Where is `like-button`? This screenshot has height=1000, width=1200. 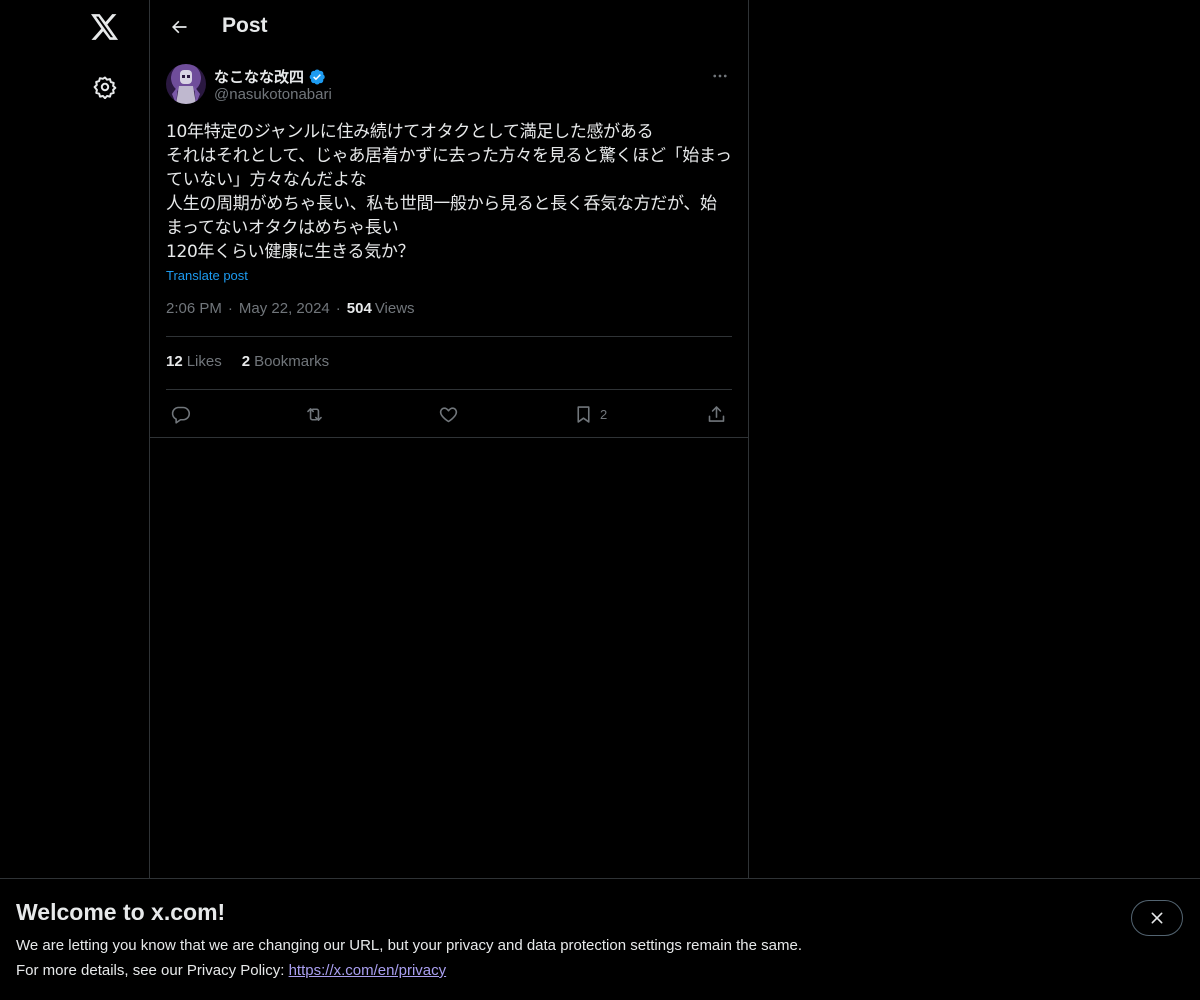 like-button is located at coordinates (448, 414).